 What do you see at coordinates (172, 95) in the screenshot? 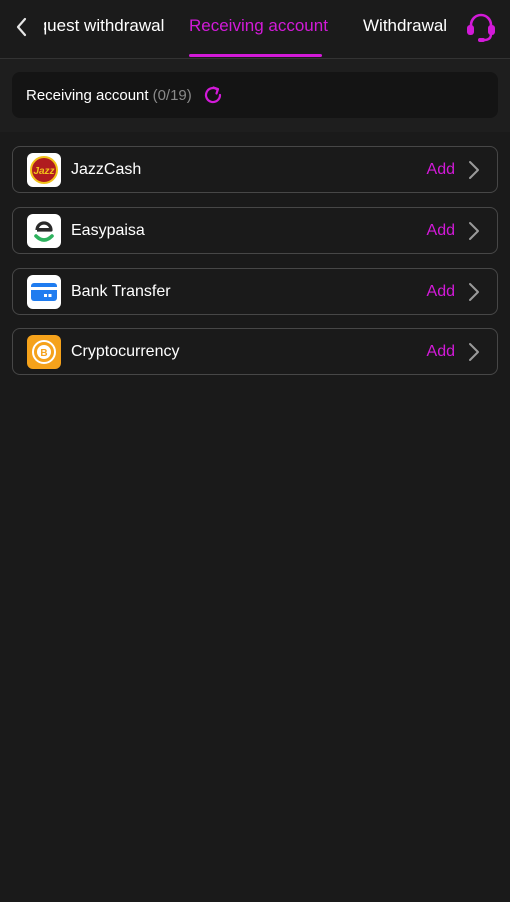
I see `account-count: (0/19)` at bounding box center [172, 95].